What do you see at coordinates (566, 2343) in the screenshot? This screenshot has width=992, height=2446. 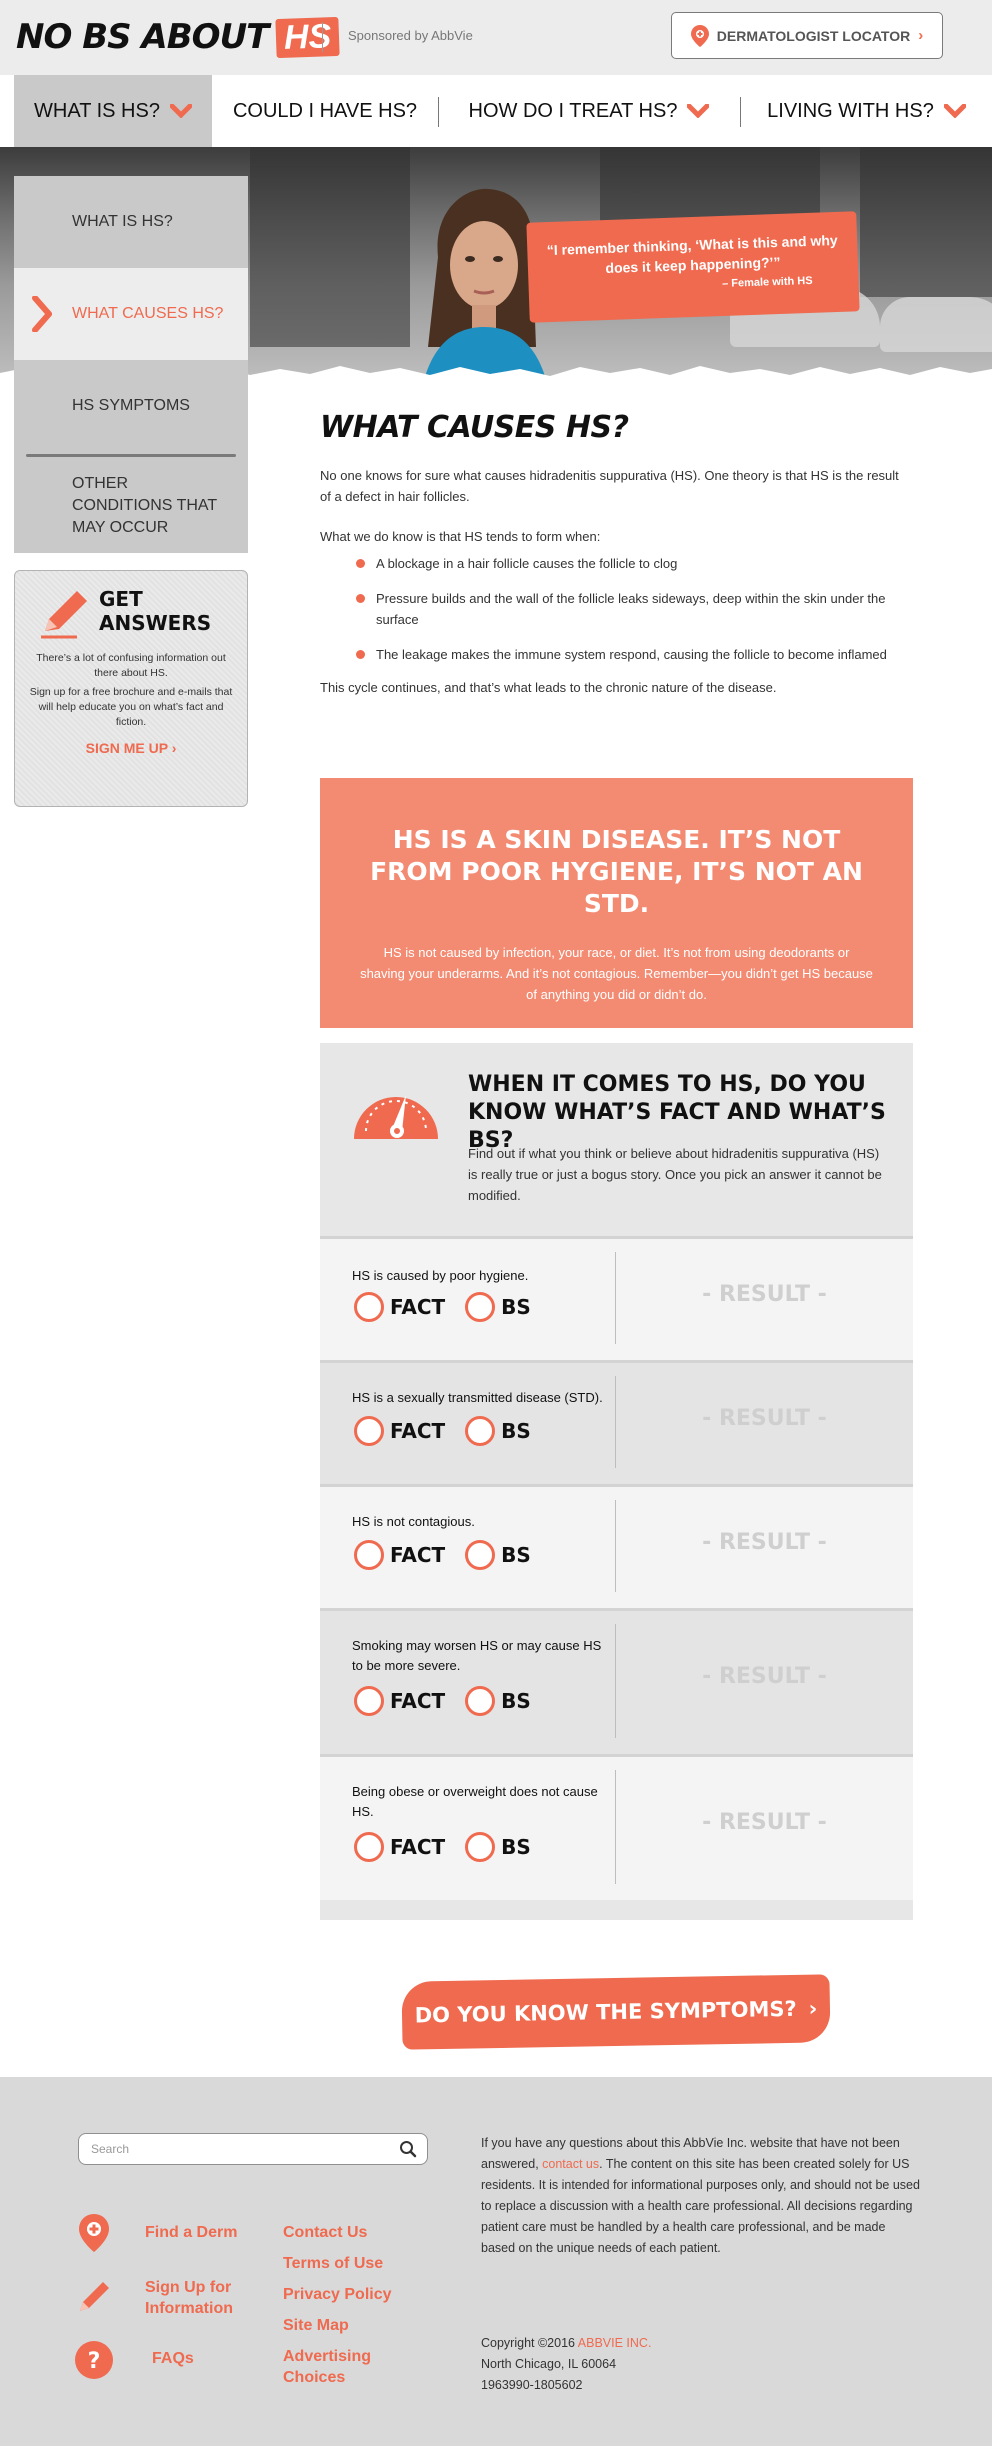 I see `copyright-line: Copyright ©2016 ABBVIE INC.` at bounding box center [566, 2343].